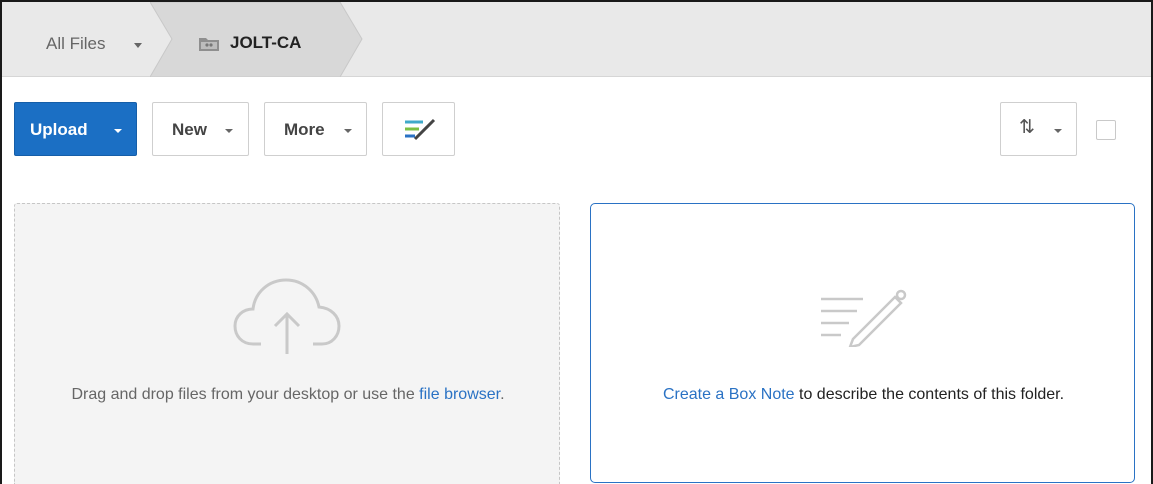 The image size is (1153, 484). What do you see at coordinates (864, 318) in the screenshot?
I see `note-pencil-icon` at bounding box center [864, 318].